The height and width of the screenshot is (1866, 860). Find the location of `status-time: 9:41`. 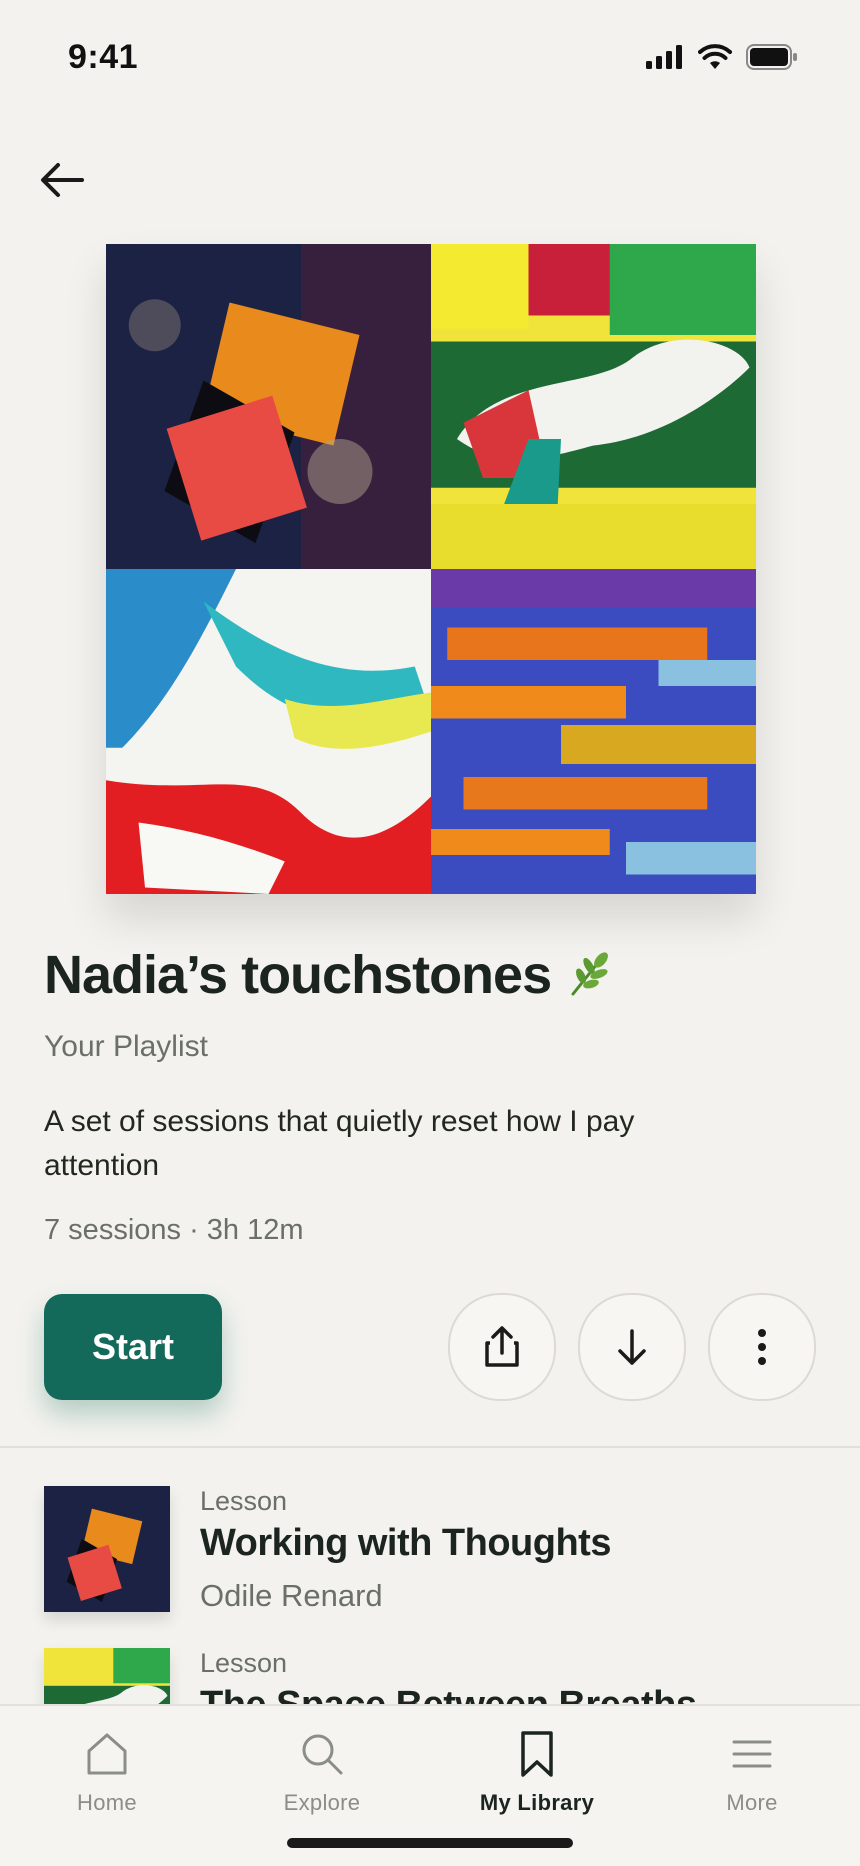

status-time: 9:41 is located at coordinates (103, 57).